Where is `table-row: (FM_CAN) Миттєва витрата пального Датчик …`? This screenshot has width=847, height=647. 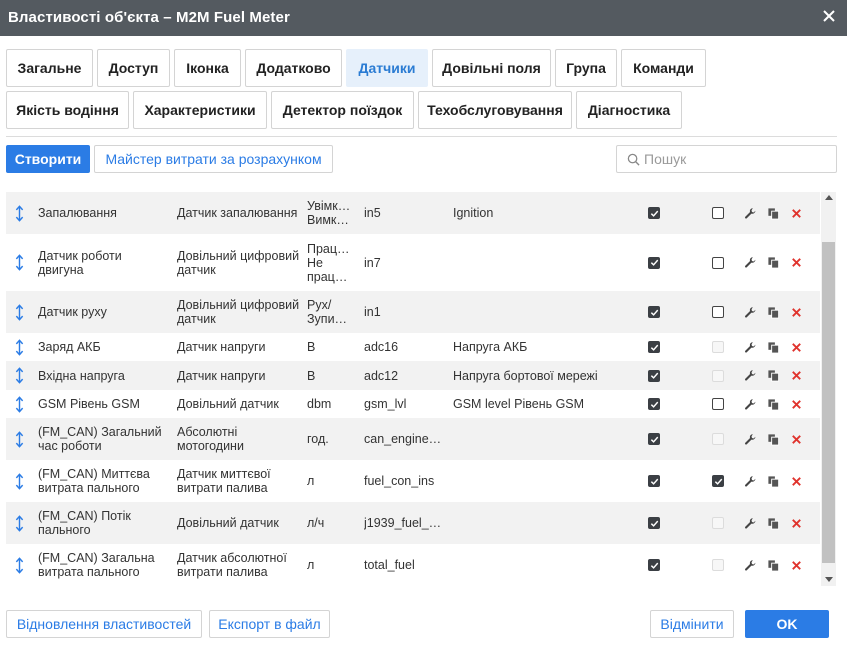
table-row: (FM_CAN) Миттєва витрата пального Датчик … is located at coordinates (413, 481).